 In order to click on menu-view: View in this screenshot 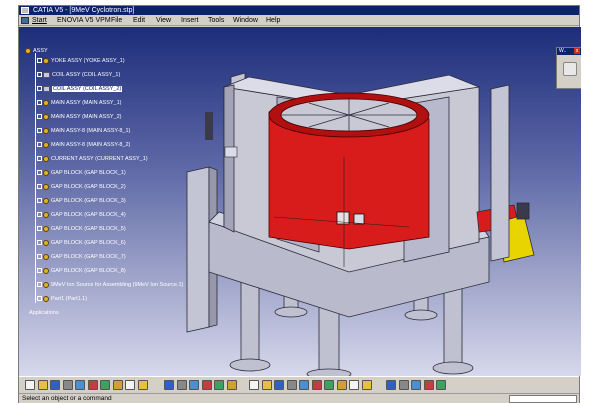, I will do `click(163, 20)`.